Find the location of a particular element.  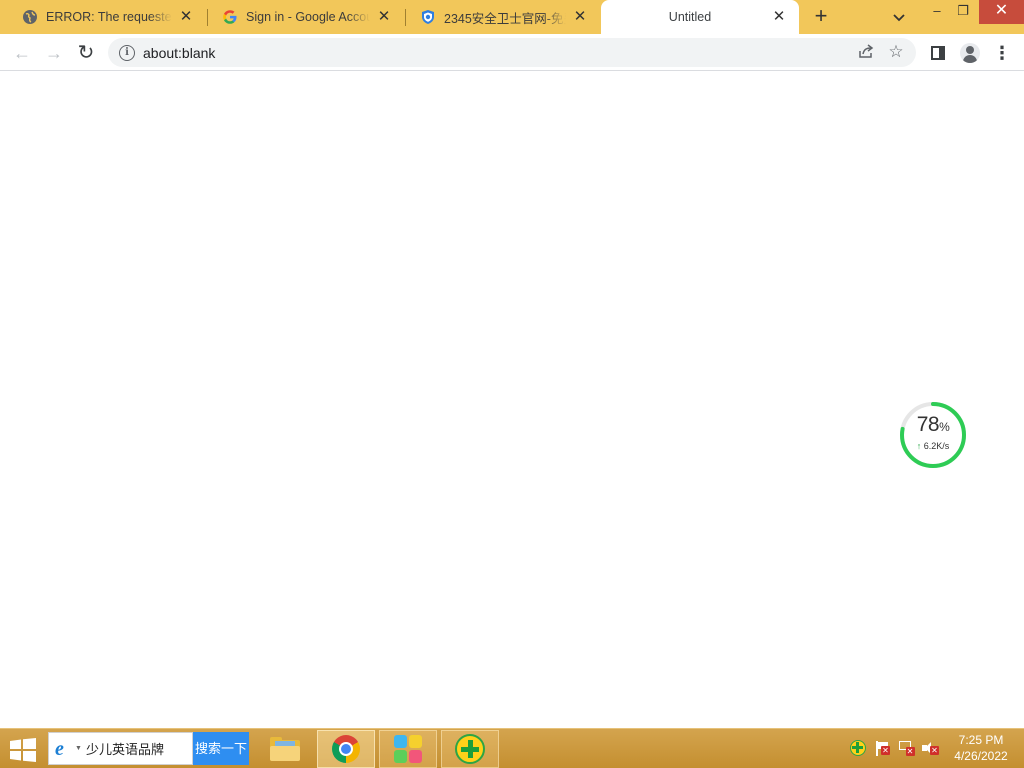

network-disconnected-icon: ✕ is located at coordinates (906, 748).